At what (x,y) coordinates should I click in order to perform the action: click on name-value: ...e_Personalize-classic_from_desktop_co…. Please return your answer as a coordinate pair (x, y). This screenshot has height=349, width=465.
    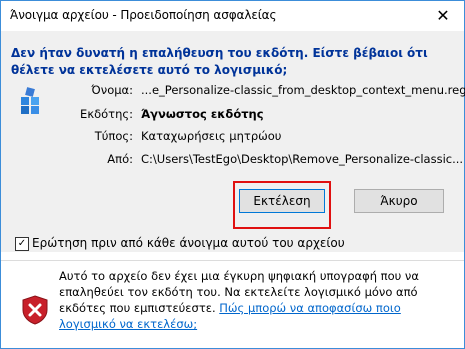
    Looking at the image, I should click on (303, 90).